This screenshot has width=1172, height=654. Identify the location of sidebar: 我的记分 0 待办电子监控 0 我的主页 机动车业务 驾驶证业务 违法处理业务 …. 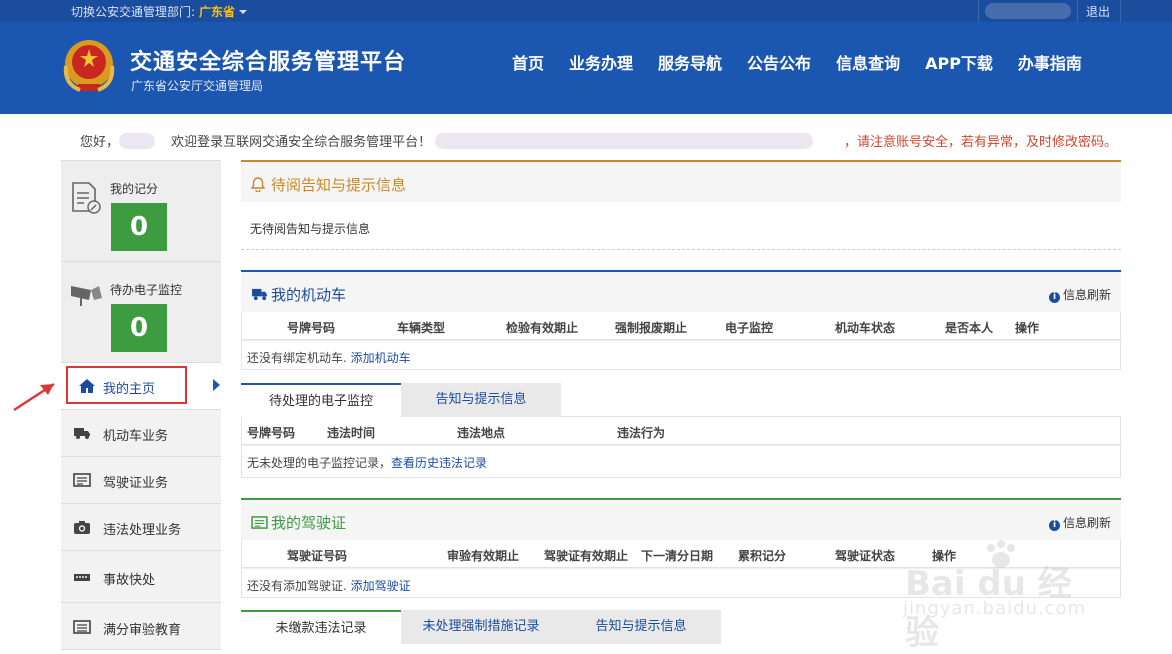
(141, 405).